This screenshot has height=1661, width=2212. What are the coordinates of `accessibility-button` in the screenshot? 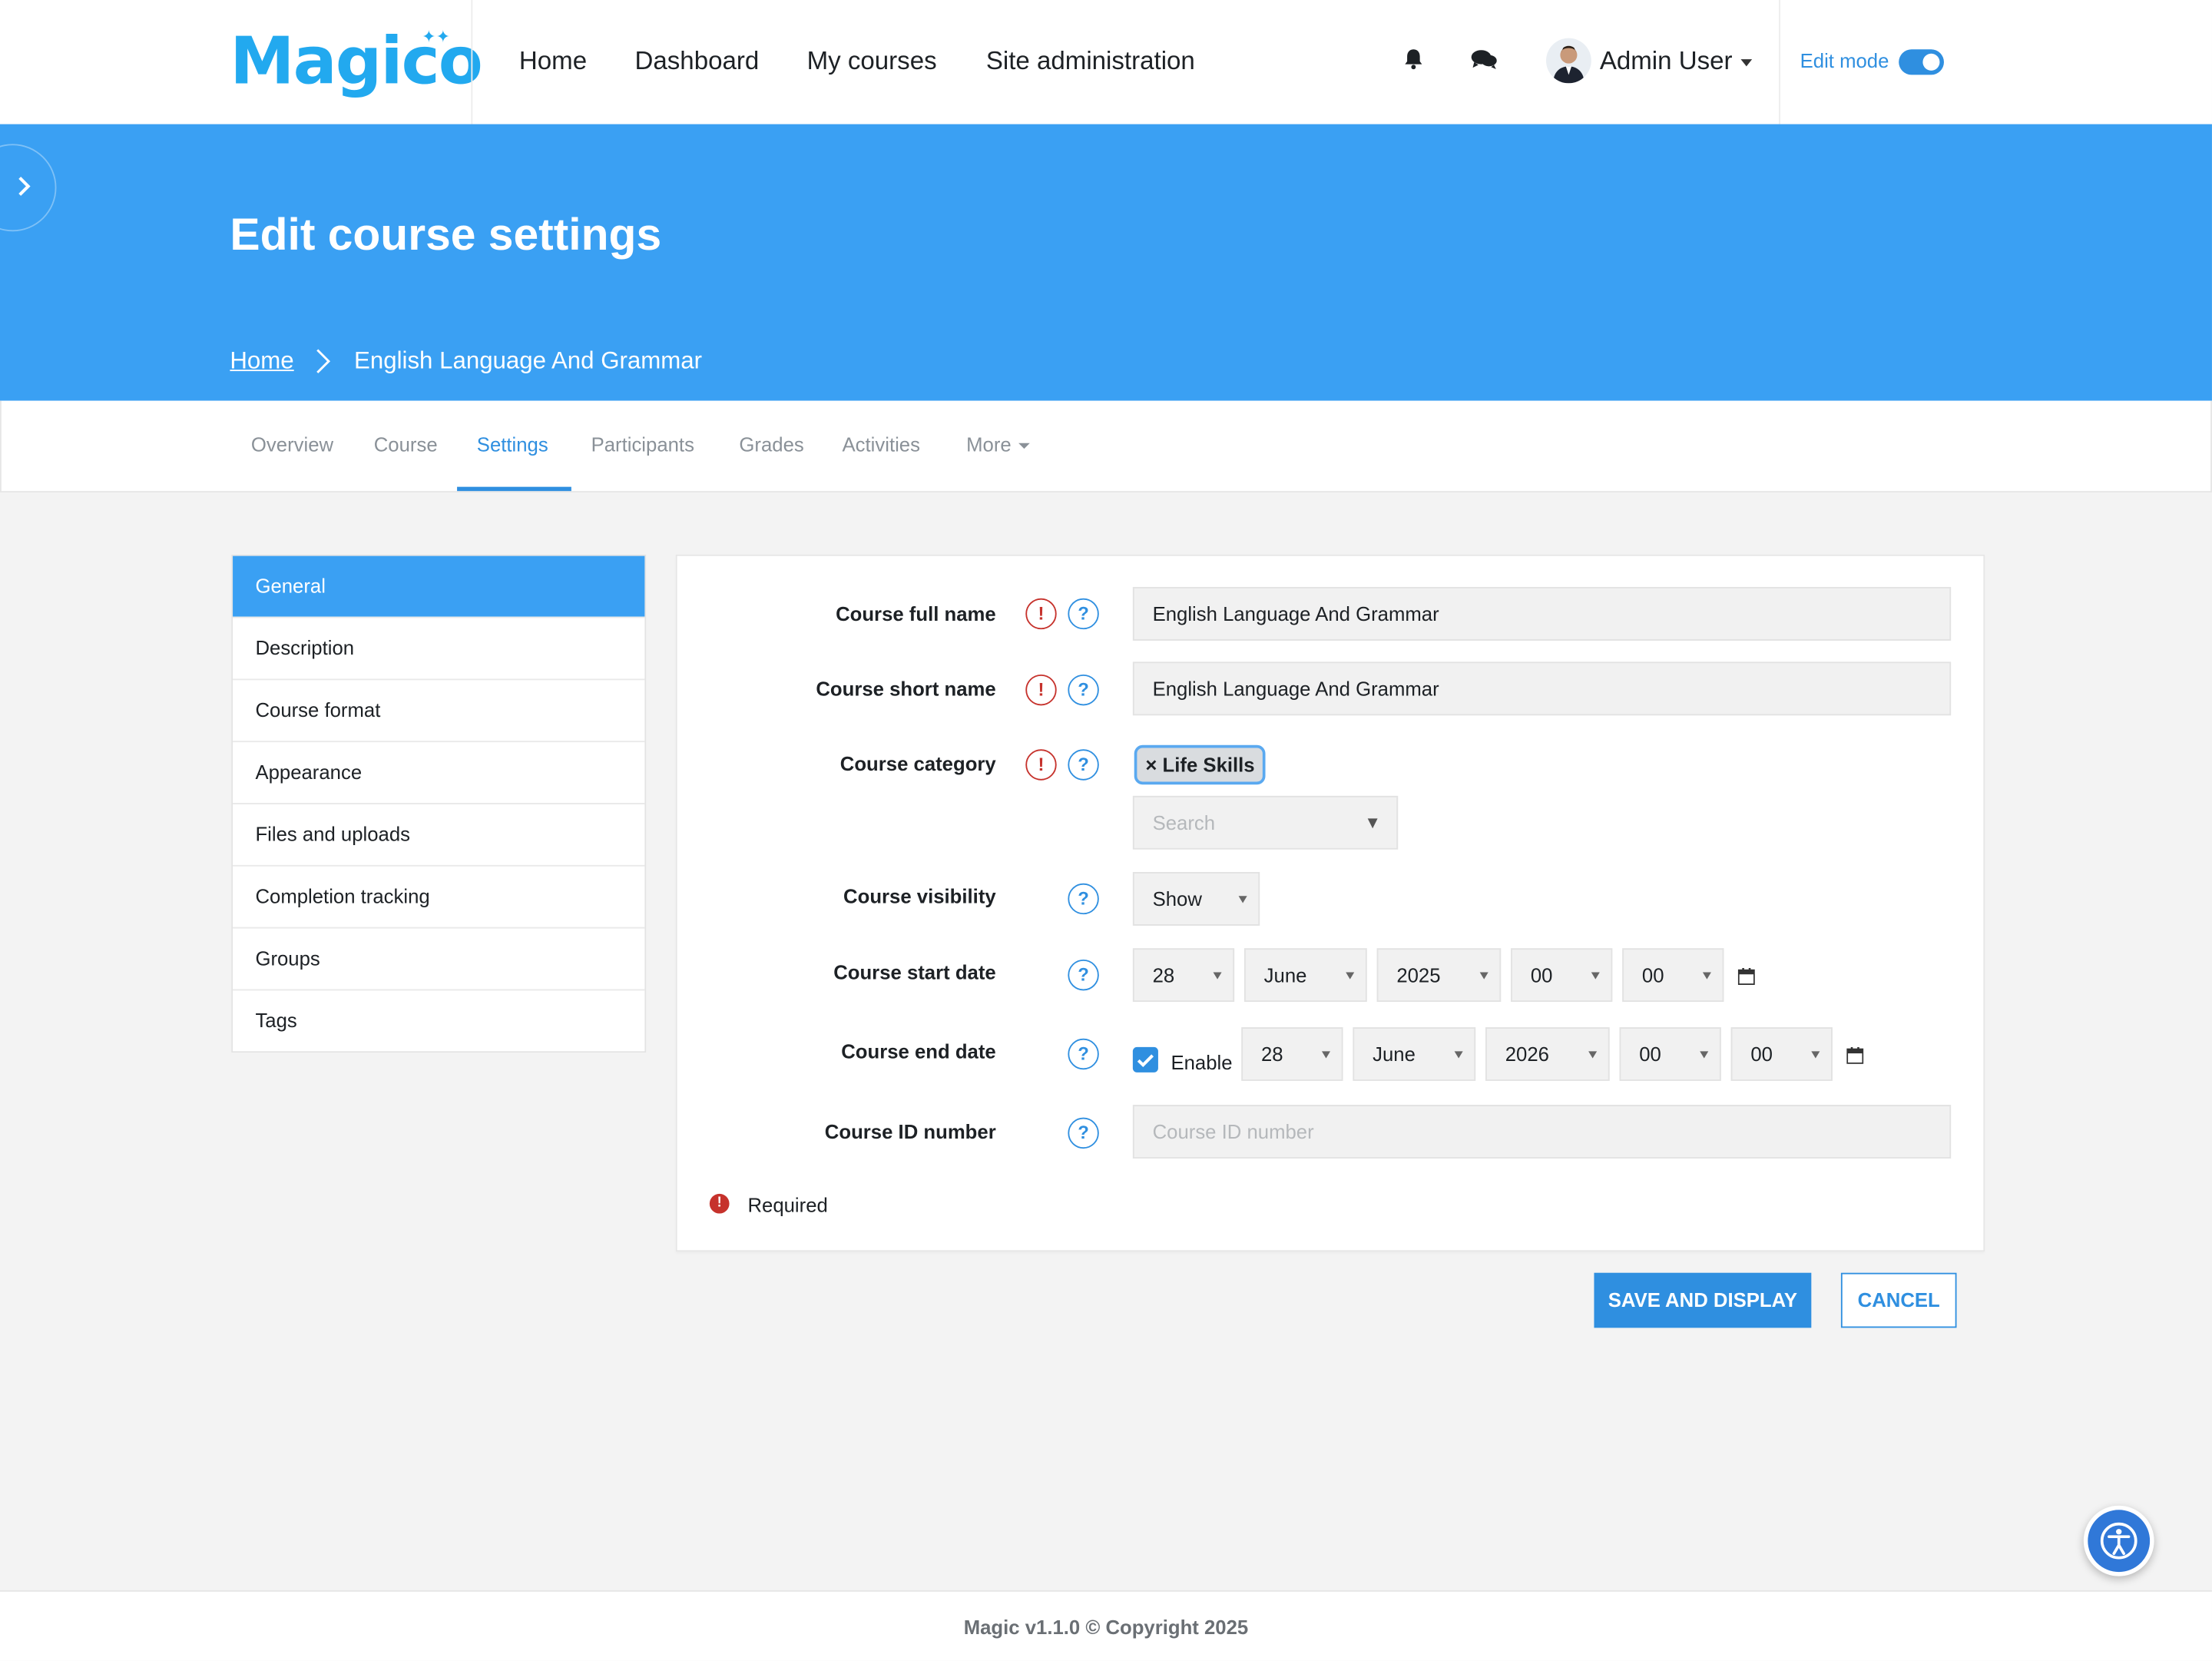 It's located at (2118, 1540).